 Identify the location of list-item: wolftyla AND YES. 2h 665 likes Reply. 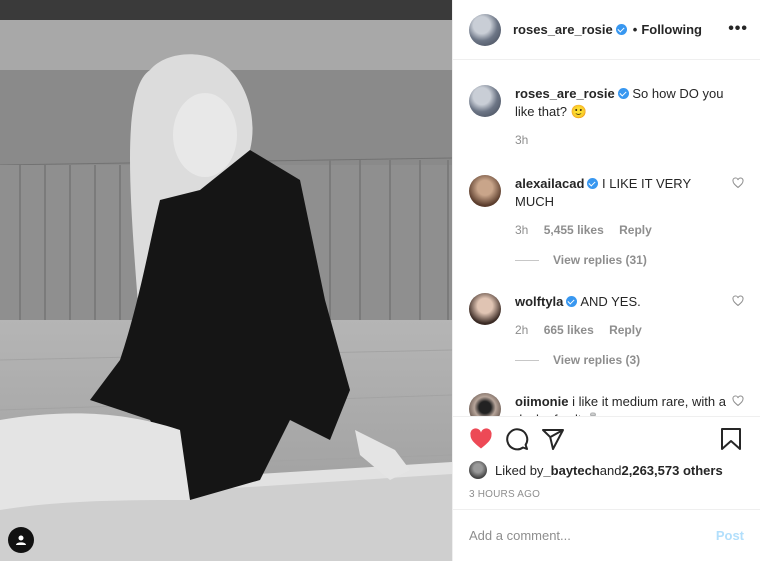
(606, 316).